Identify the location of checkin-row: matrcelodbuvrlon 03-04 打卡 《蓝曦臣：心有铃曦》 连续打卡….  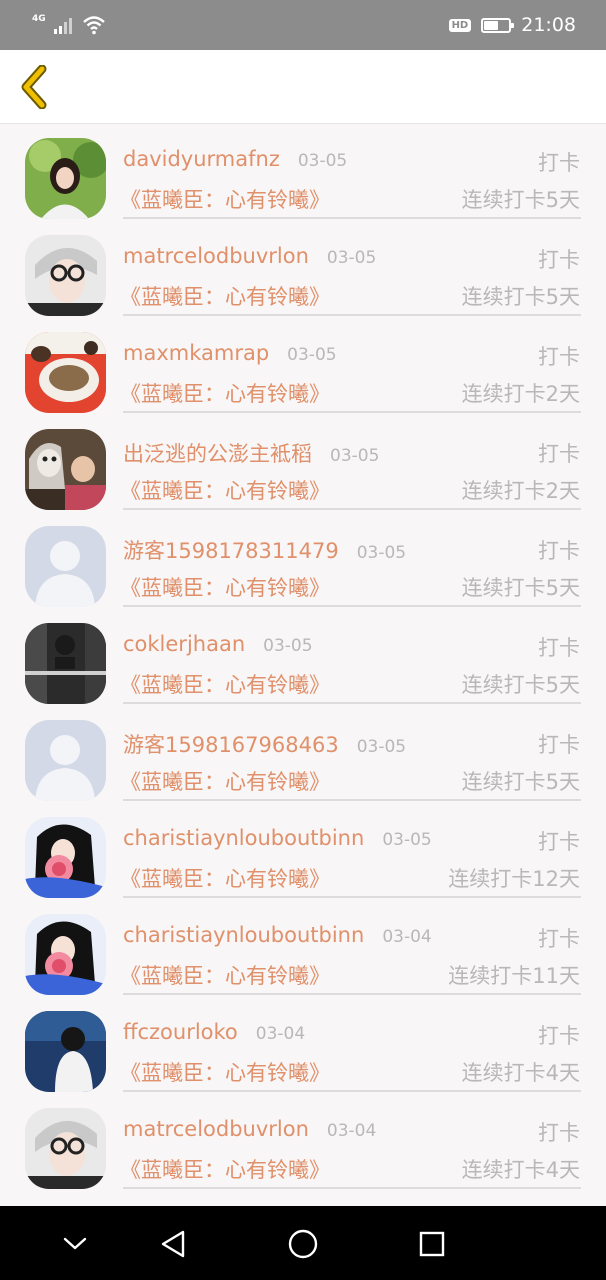
(303, 1143).